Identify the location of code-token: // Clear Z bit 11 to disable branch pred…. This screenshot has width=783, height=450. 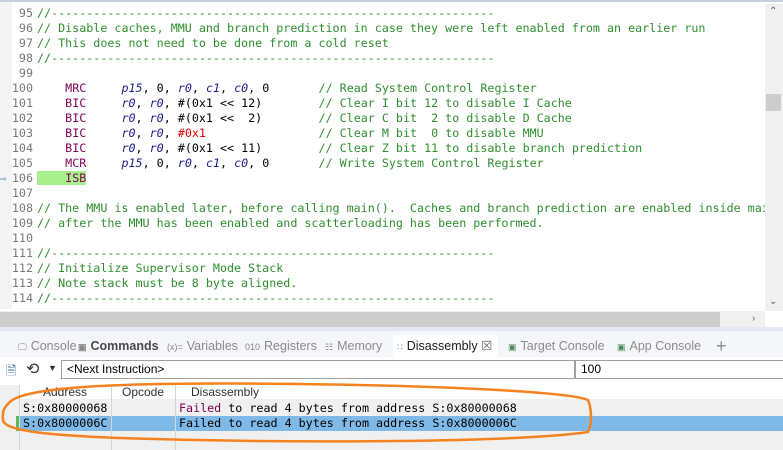
(480, 148).